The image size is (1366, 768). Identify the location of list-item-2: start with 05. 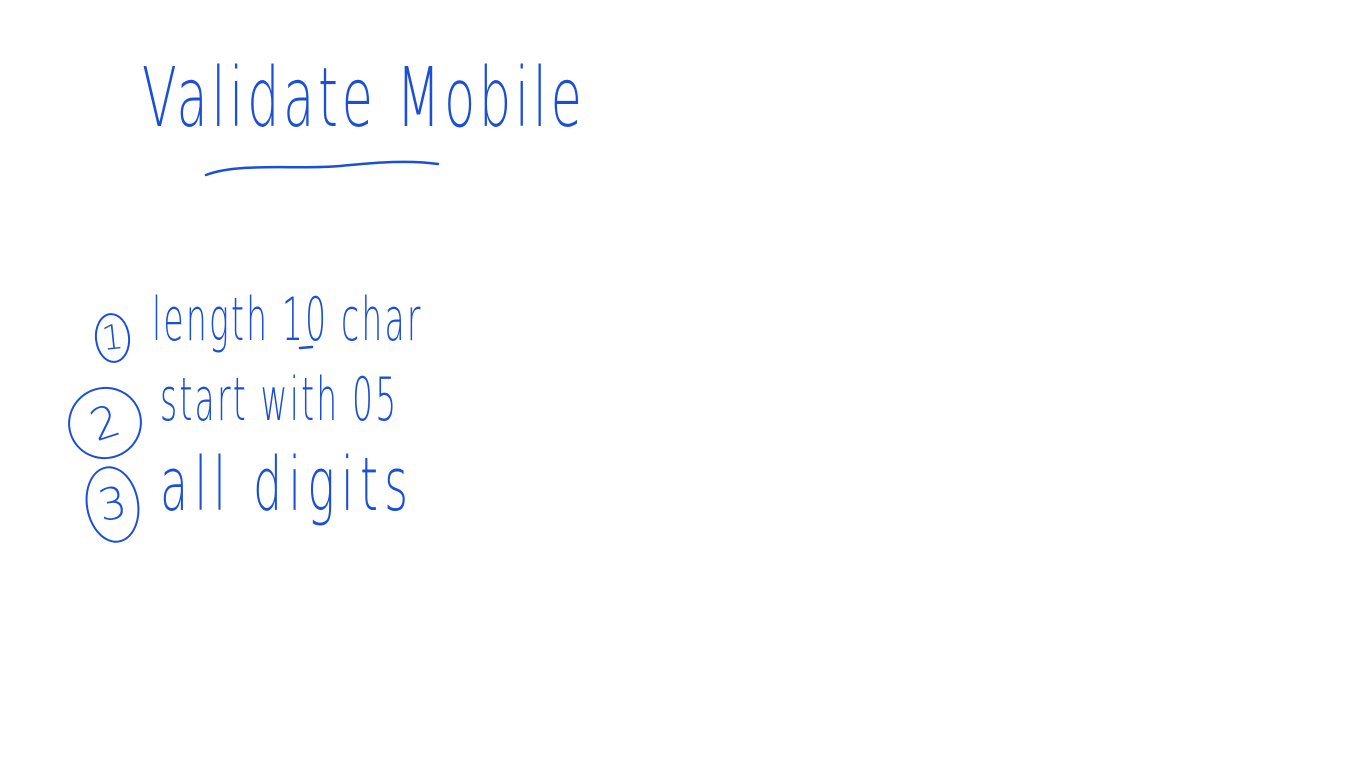
(279, 400).